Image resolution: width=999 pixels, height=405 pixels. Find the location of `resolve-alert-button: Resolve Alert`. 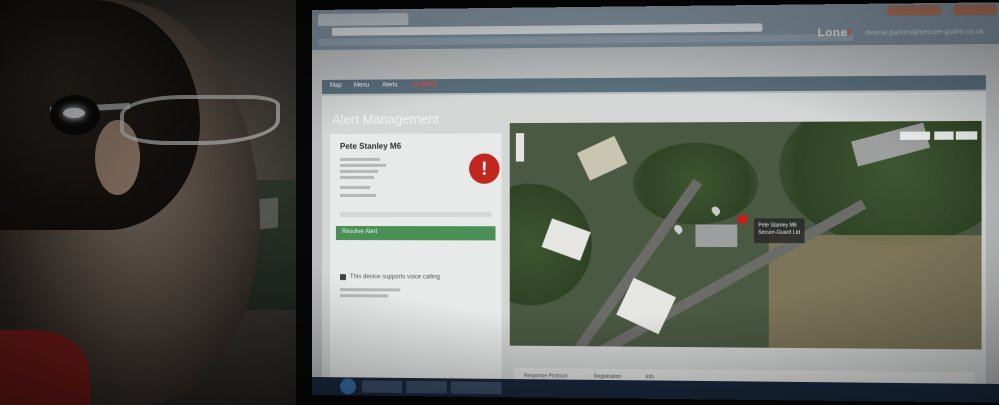

resolve-alert-button: Resolve Alert is located at coordinates (416, 233).